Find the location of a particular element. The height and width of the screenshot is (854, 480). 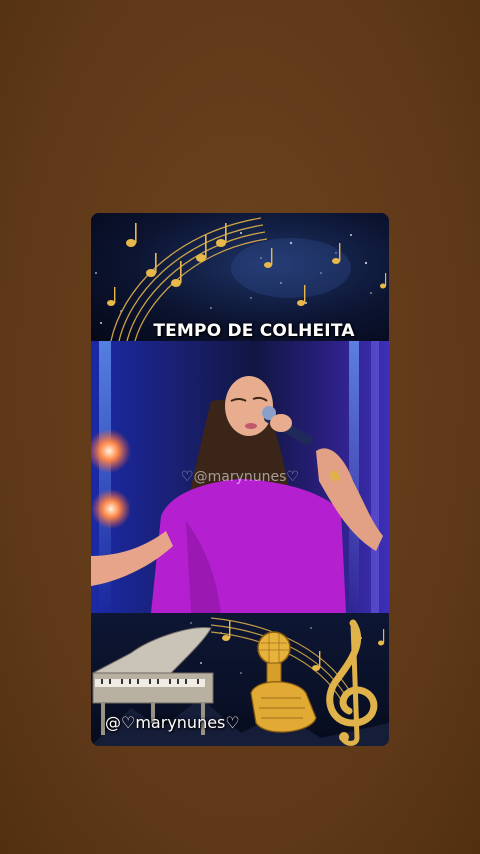

bottom-banner: @♡marynunes♡ is located at coordinates (240, 679).